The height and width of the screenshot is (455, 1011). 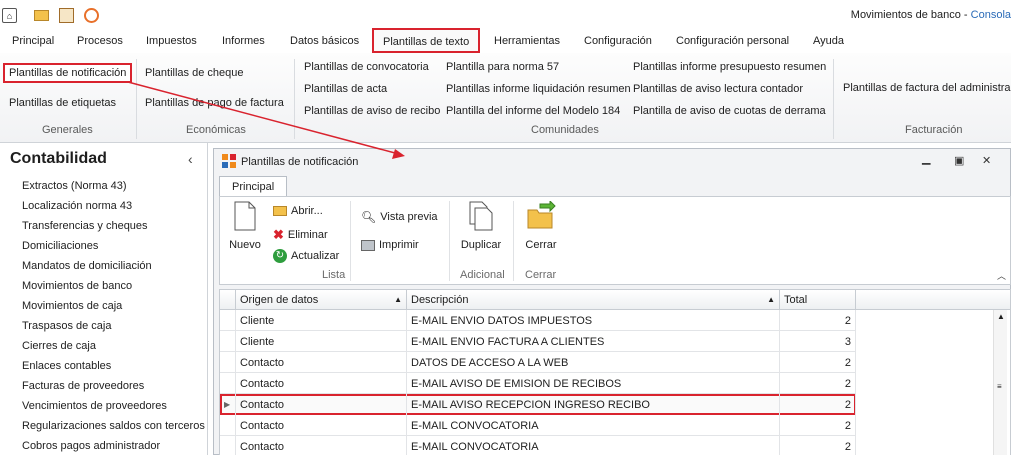 What do you see at coordinates (306, 256) in the screenshot?
I see `refresh-button: ↻ Actualizar` at bounding box center [306, 256].